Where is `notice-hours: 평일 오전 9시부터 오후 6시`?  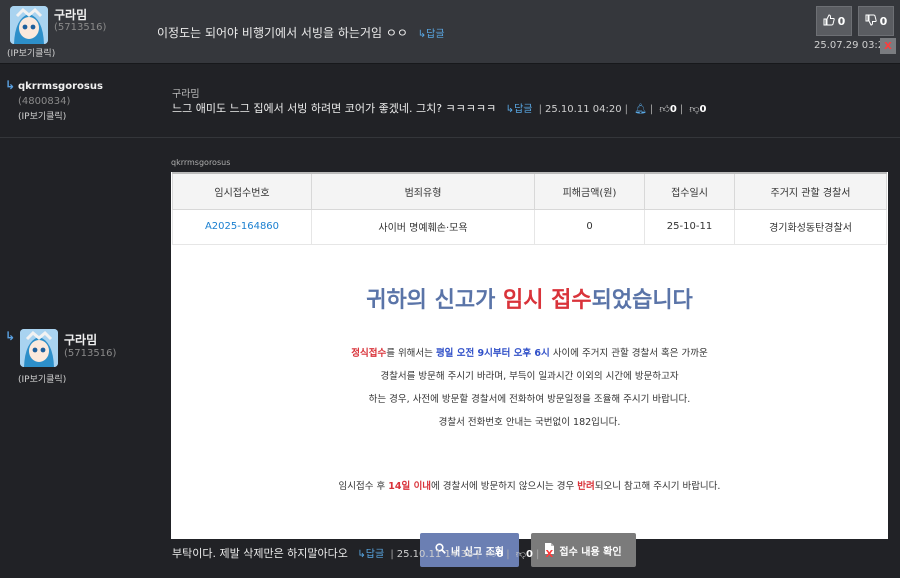
notice-hours: 평일 오전 9시부터 오후 6시 is located at coordinates (492, 353).